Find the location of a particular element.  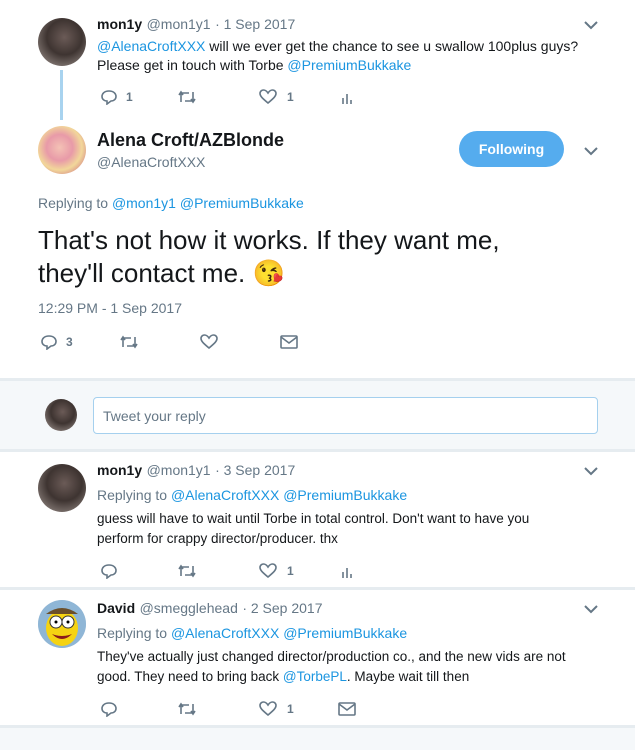

tweet-text-2: they'll contact me. 😘 is located at coordinates (161, 273).